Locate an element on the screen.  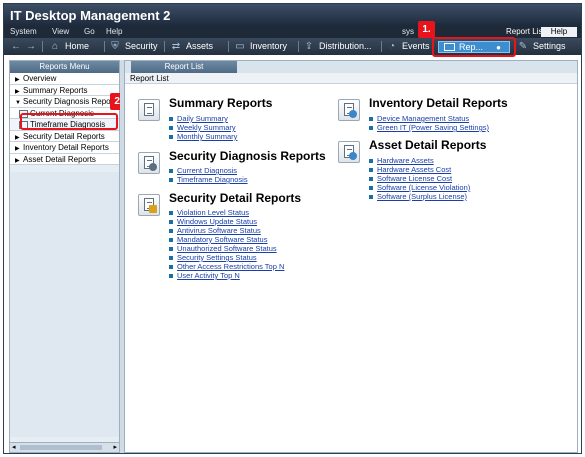
link-hardware-assets: Hardware Assets is located at coordinates (419, 160).